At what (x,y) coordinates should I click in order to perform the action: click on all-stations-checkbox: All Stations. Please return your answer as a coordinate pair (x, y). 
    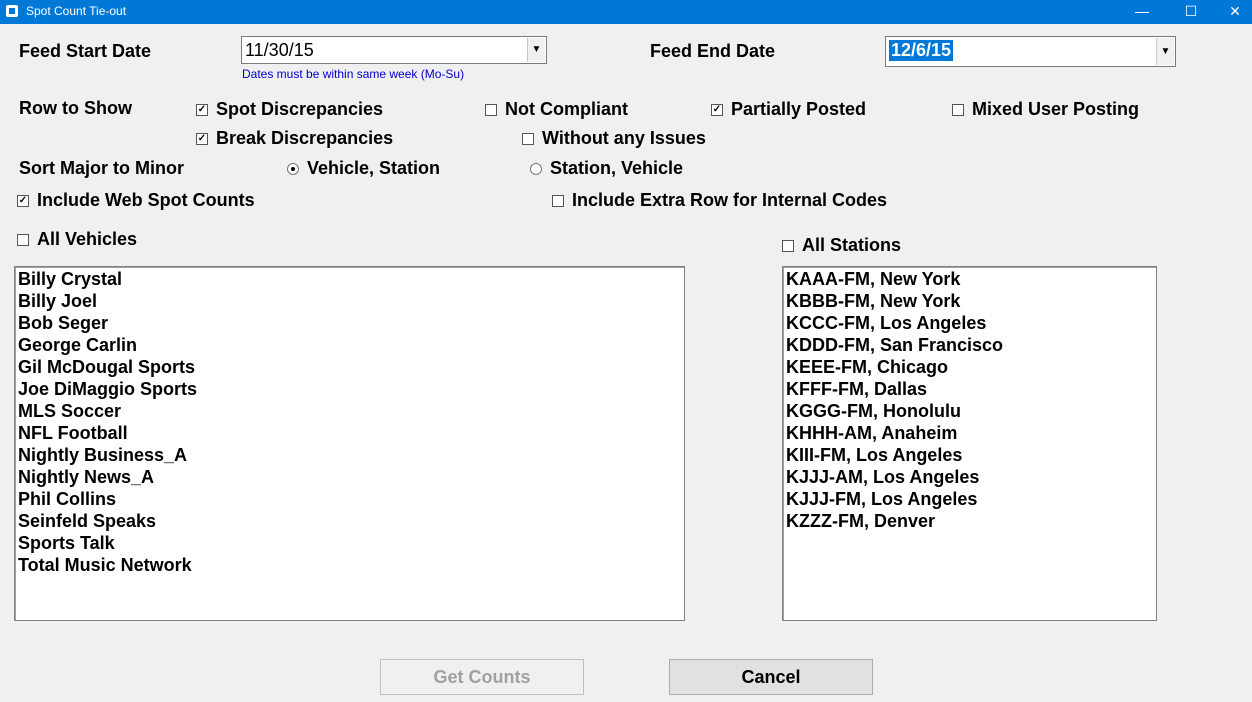
    Looking at the image, I should click on (841, 245).